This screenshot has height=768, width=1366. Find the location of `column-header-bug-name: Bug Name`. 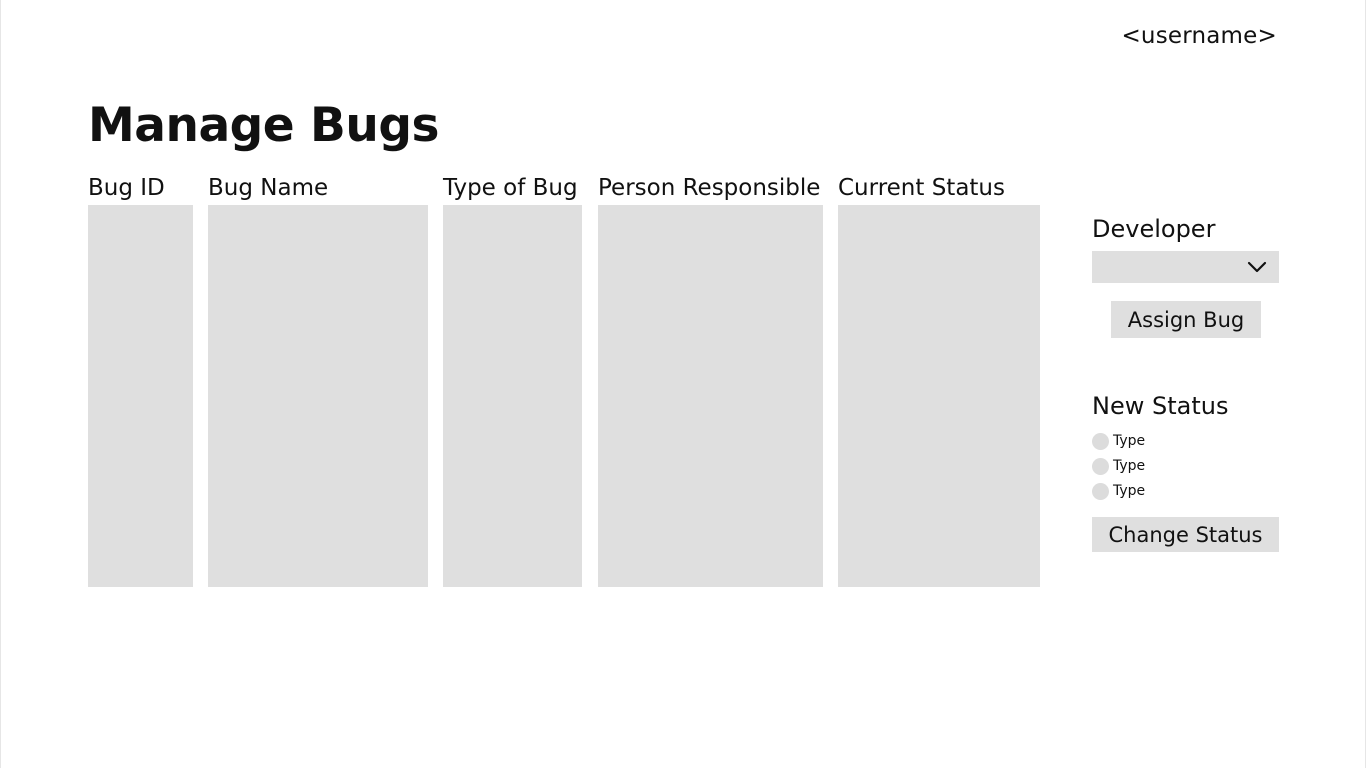

column-header-bug-name: Bug Name is located at coordinates (268, 188).